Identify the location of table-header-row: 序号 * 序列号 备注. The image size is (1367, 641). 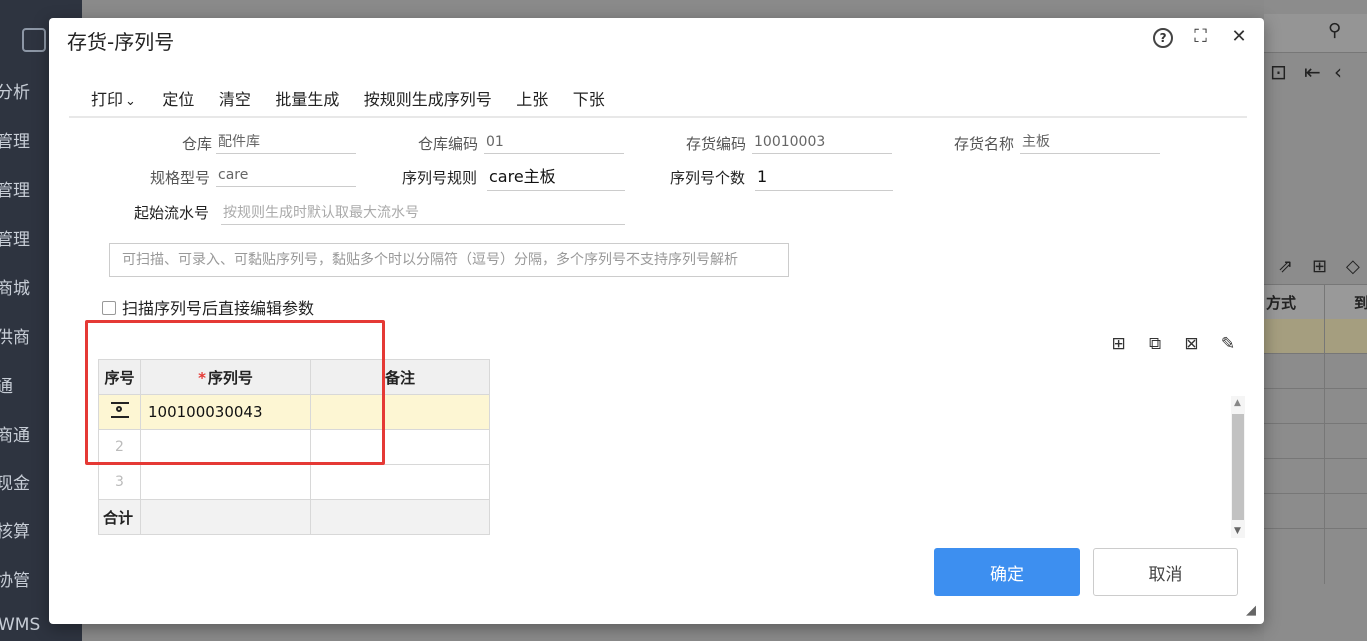
(294, 377).